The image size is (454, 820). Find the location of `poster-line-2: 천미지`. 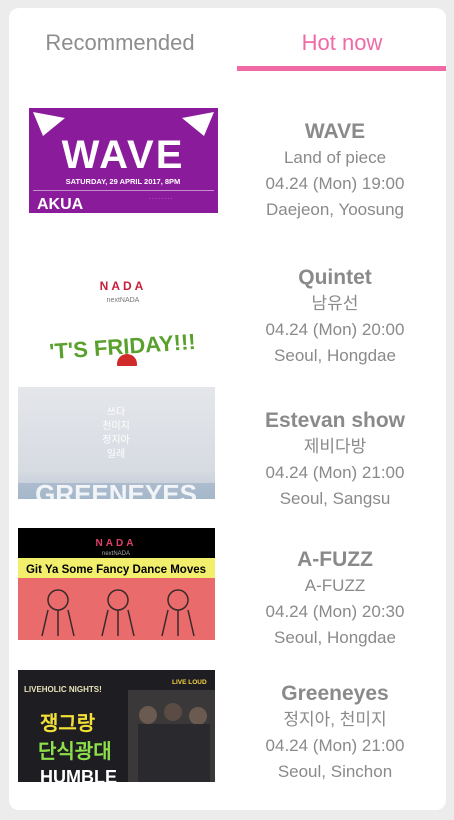

poster-line-2: 천미지 is located at coordinates (116, 426).